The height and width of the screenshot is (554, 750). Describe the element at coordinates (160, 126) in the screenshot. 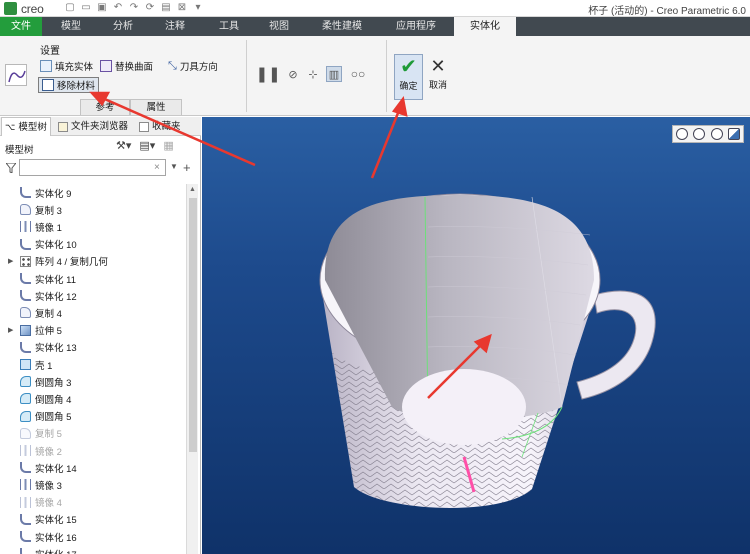

I see `tab-favorites: 收藏夹` at that location.